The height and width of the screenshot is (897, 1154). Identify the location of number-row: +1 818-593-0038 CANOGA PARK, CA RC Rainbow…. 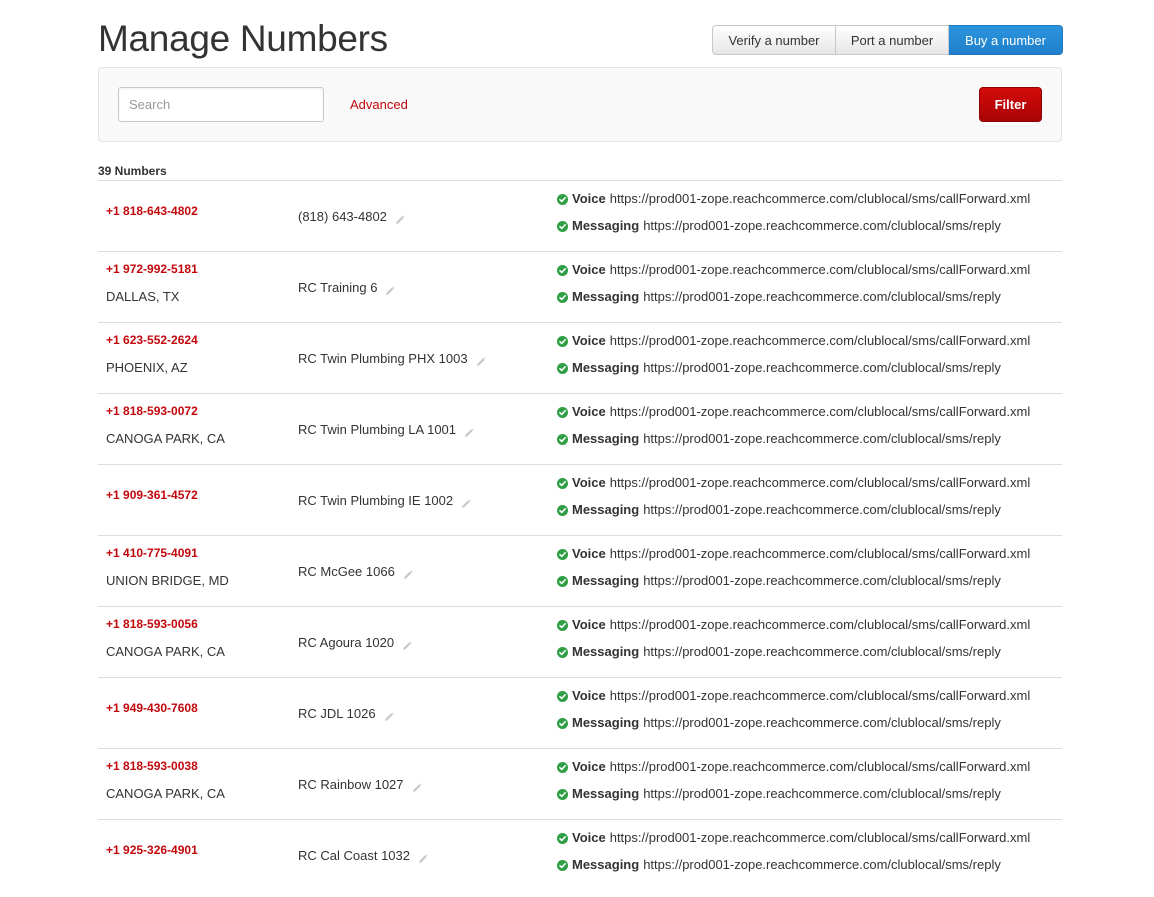
(580, 783).